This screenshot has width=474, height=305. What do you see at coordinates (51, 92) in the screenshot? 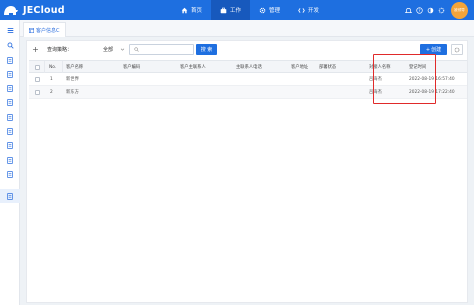
I see `cell-no: 2` at bounding box center [51, 92].